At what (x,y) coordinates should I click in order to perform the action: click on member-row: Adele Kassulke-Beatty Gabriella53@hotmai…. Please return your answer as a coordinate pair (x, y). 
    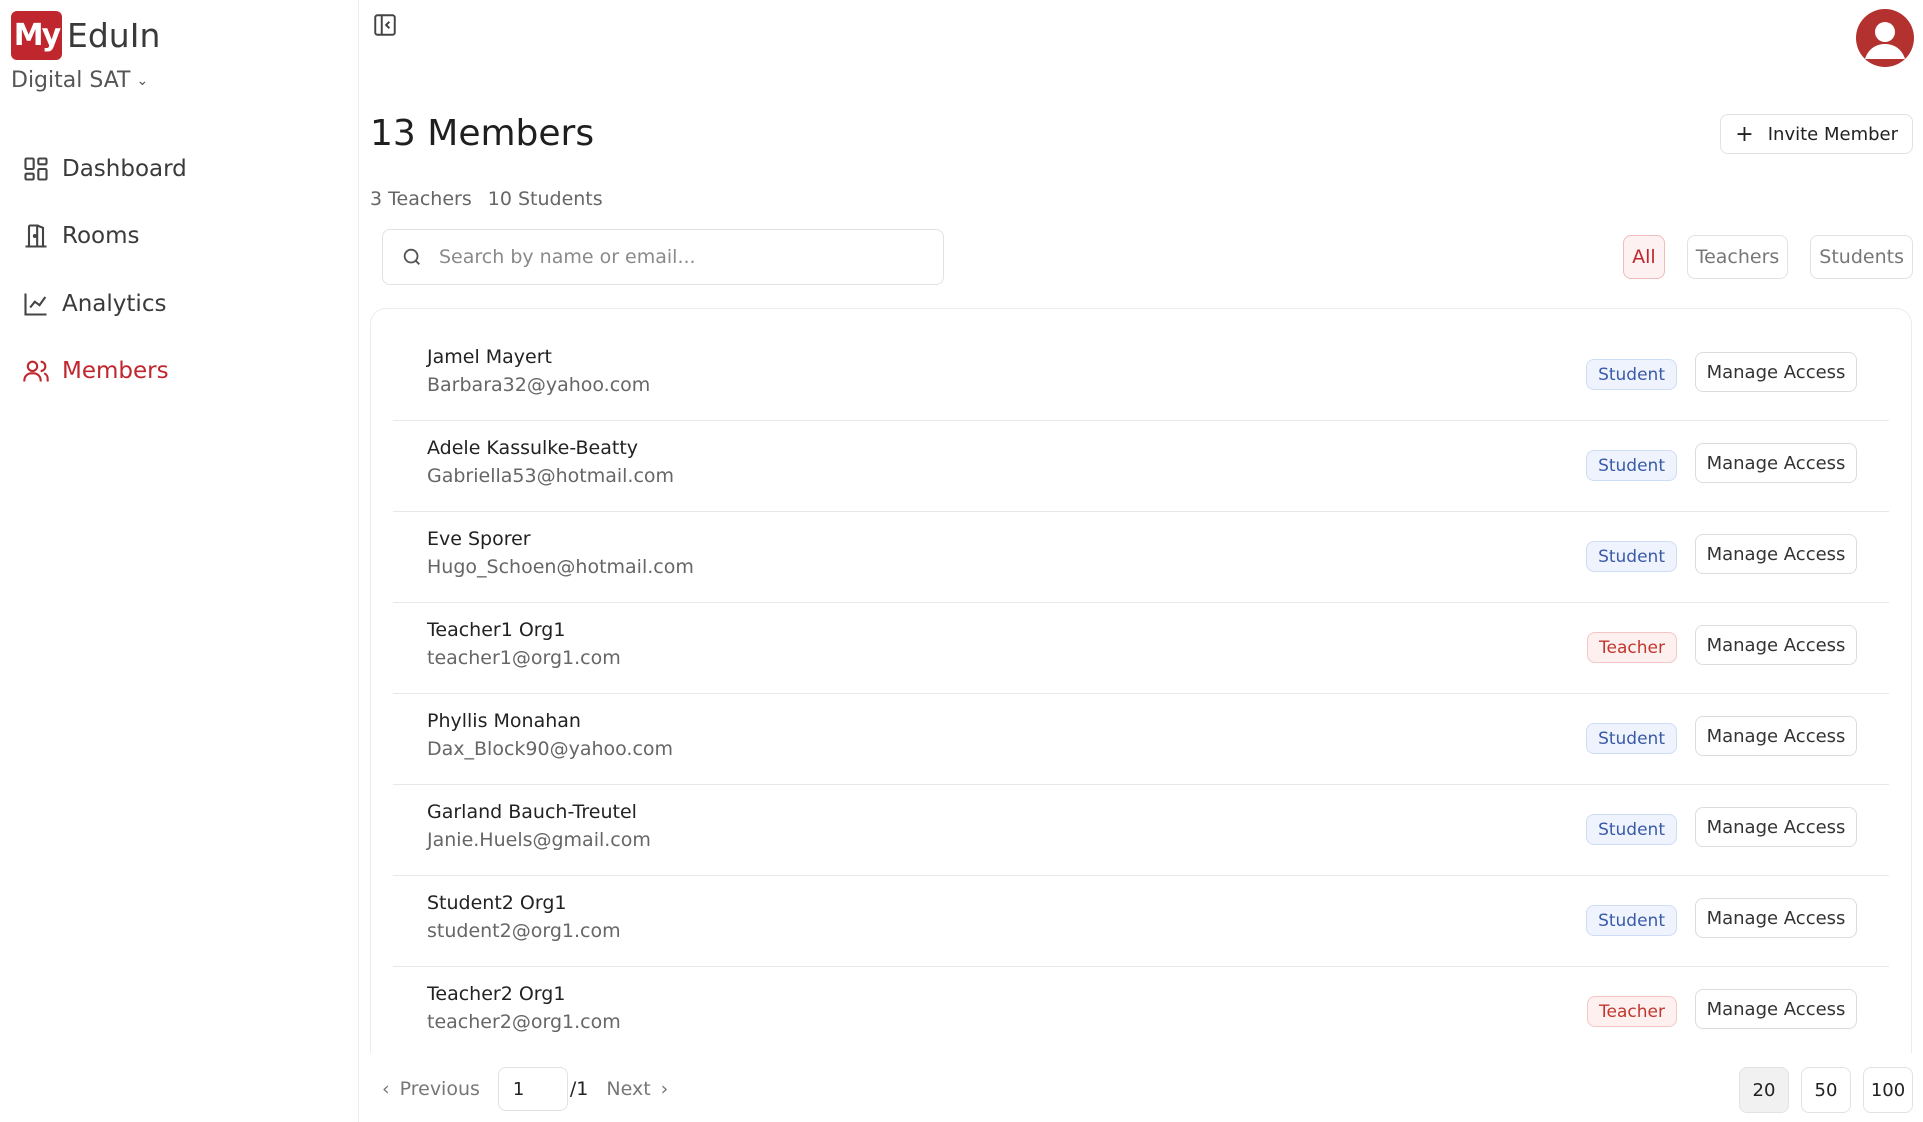
    Looking at the image, I should click on (1141, 466).